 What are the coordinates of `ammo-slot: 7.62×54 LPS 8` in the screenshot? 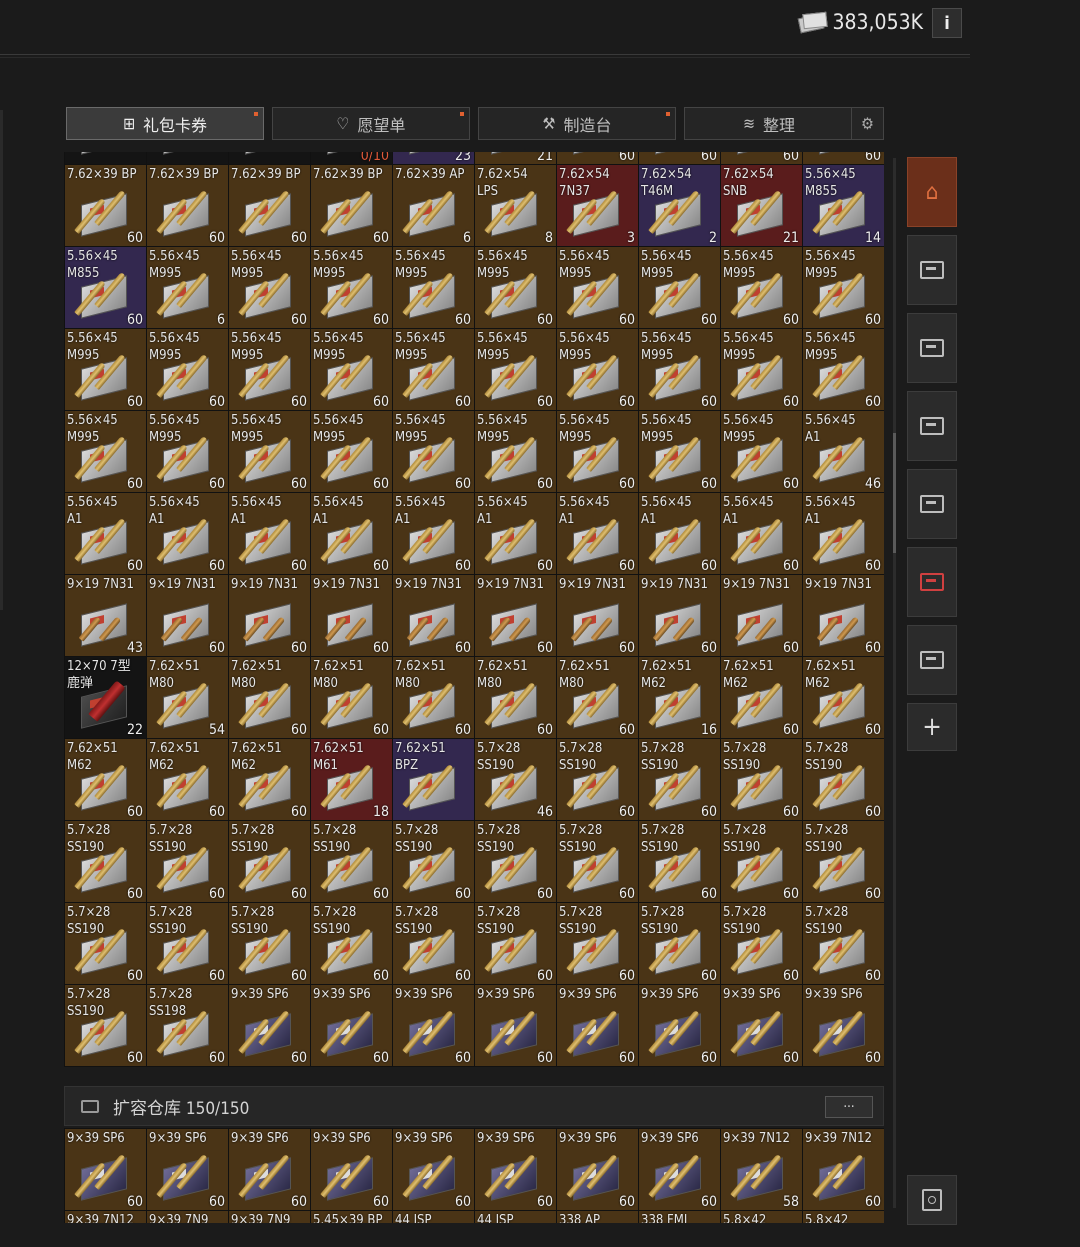 It's located at (515, 205).